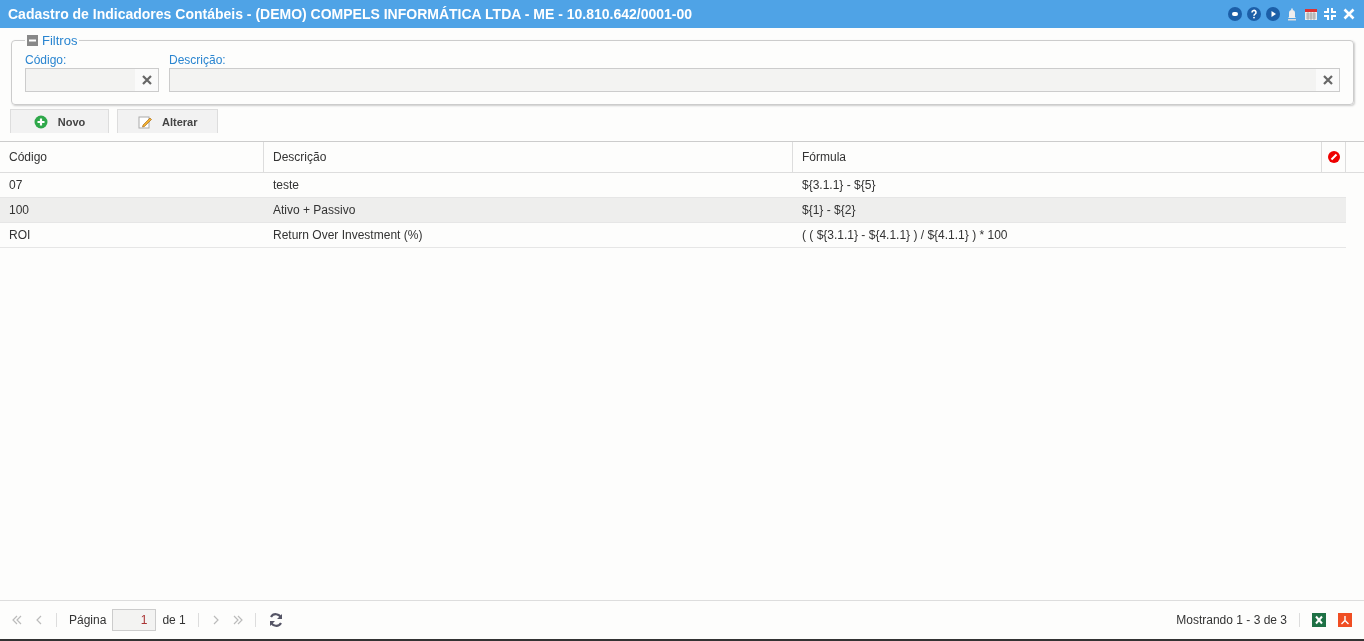  I want to click on pdf-export-icon, so click(1345, 620).